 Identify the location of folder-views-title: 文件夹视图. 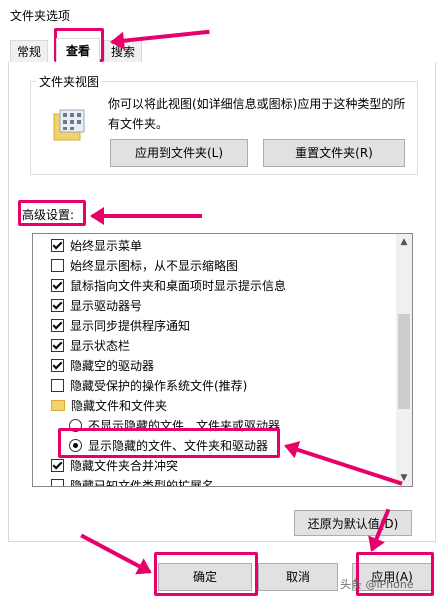
(69, 81).